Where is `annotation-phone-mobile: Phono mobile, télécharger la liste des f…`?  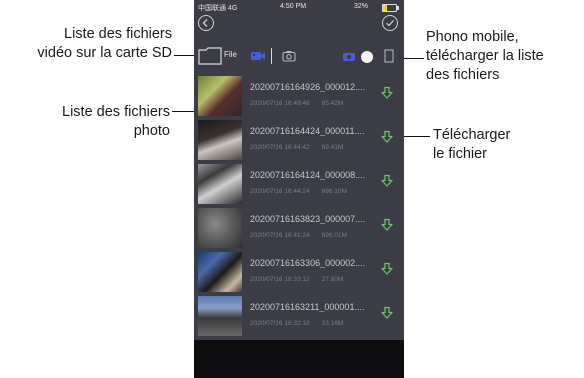 annotation-phone-mobile: Phono mobile, télécharger la liste des f… is located at coordinates (485, 56).